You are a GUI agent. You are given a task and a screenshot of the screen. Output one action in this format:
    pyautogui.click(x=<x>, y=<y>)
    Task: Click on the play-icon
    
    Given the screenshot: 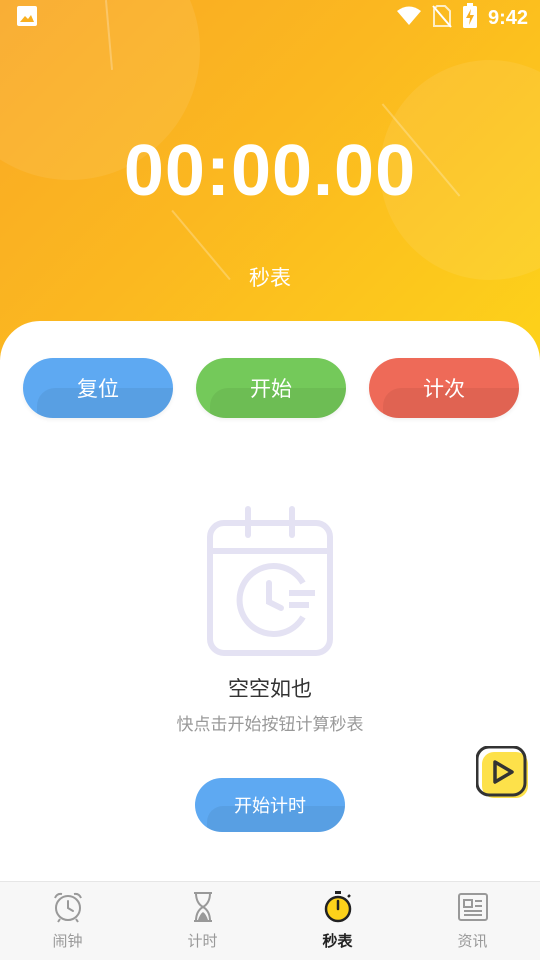 What is the action you would take?
    pyautogui.click(x=502, y=772)
    